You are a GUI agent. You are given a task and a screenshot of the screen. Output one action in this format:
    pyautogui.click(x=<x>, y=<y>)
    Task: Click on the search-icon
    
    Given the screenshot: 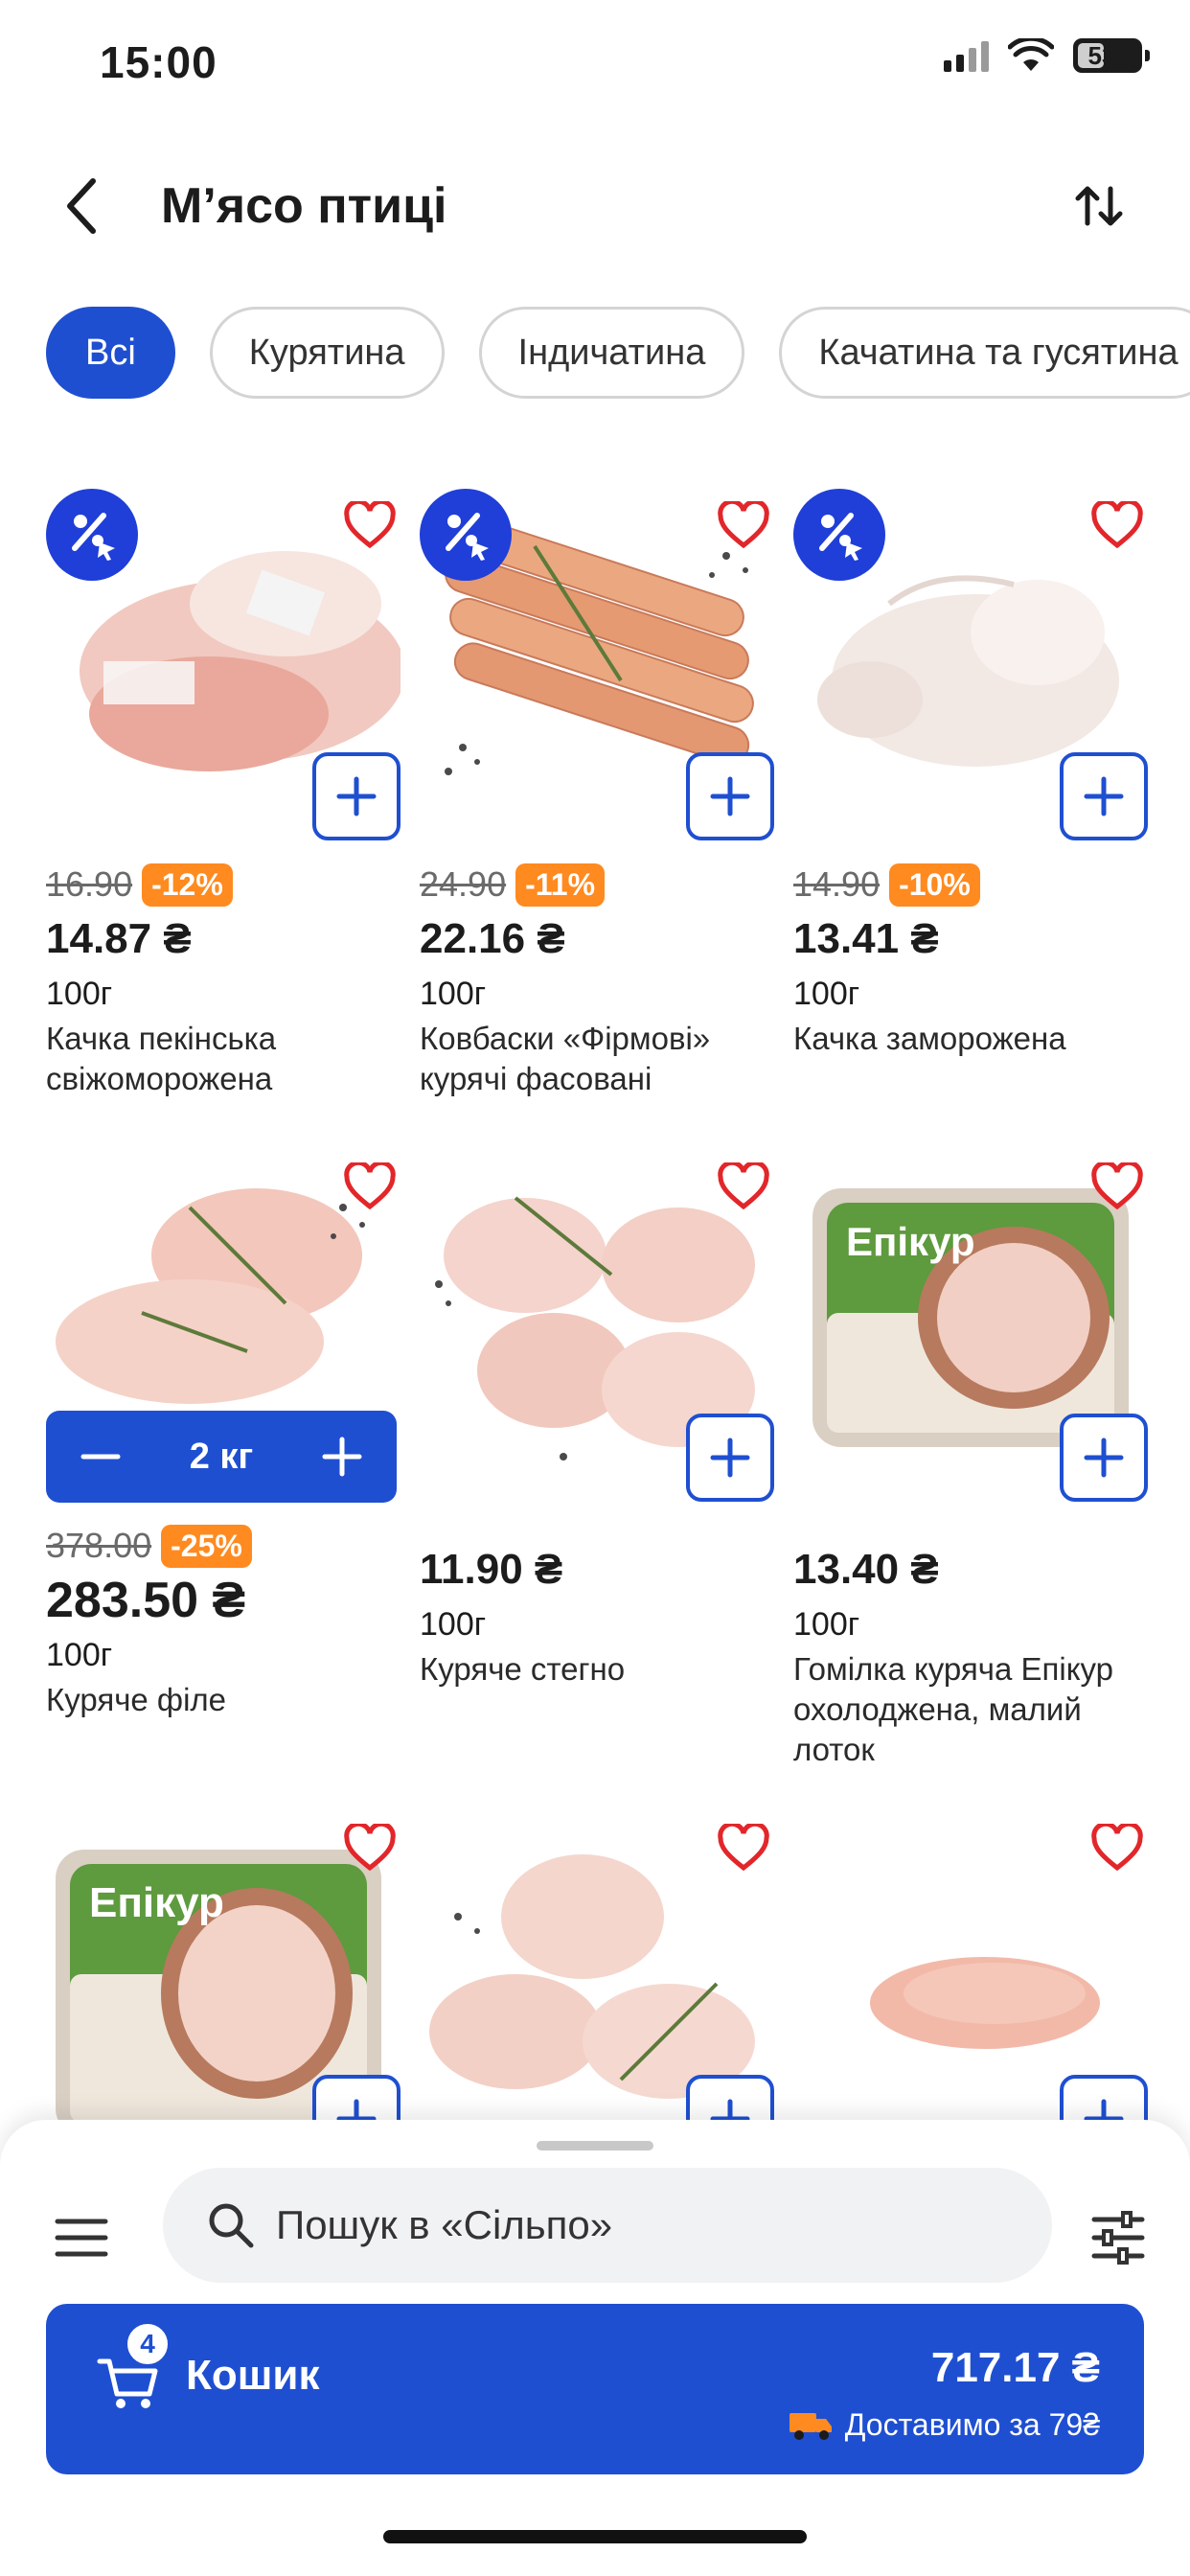 What is the action you would take?
    pyautogui.click(x=232, y=2225)
    